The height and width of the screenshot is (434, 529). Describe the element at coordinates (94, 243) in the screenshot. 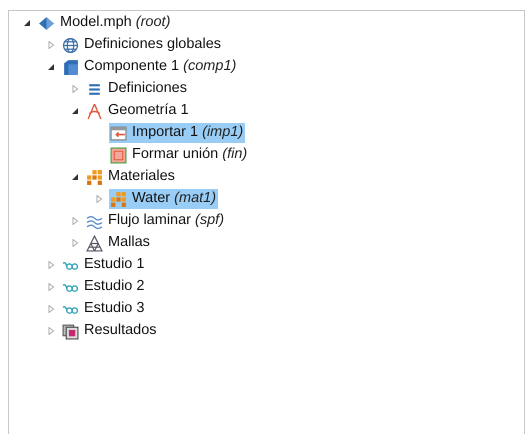

I see `mesh-icon` at that location.